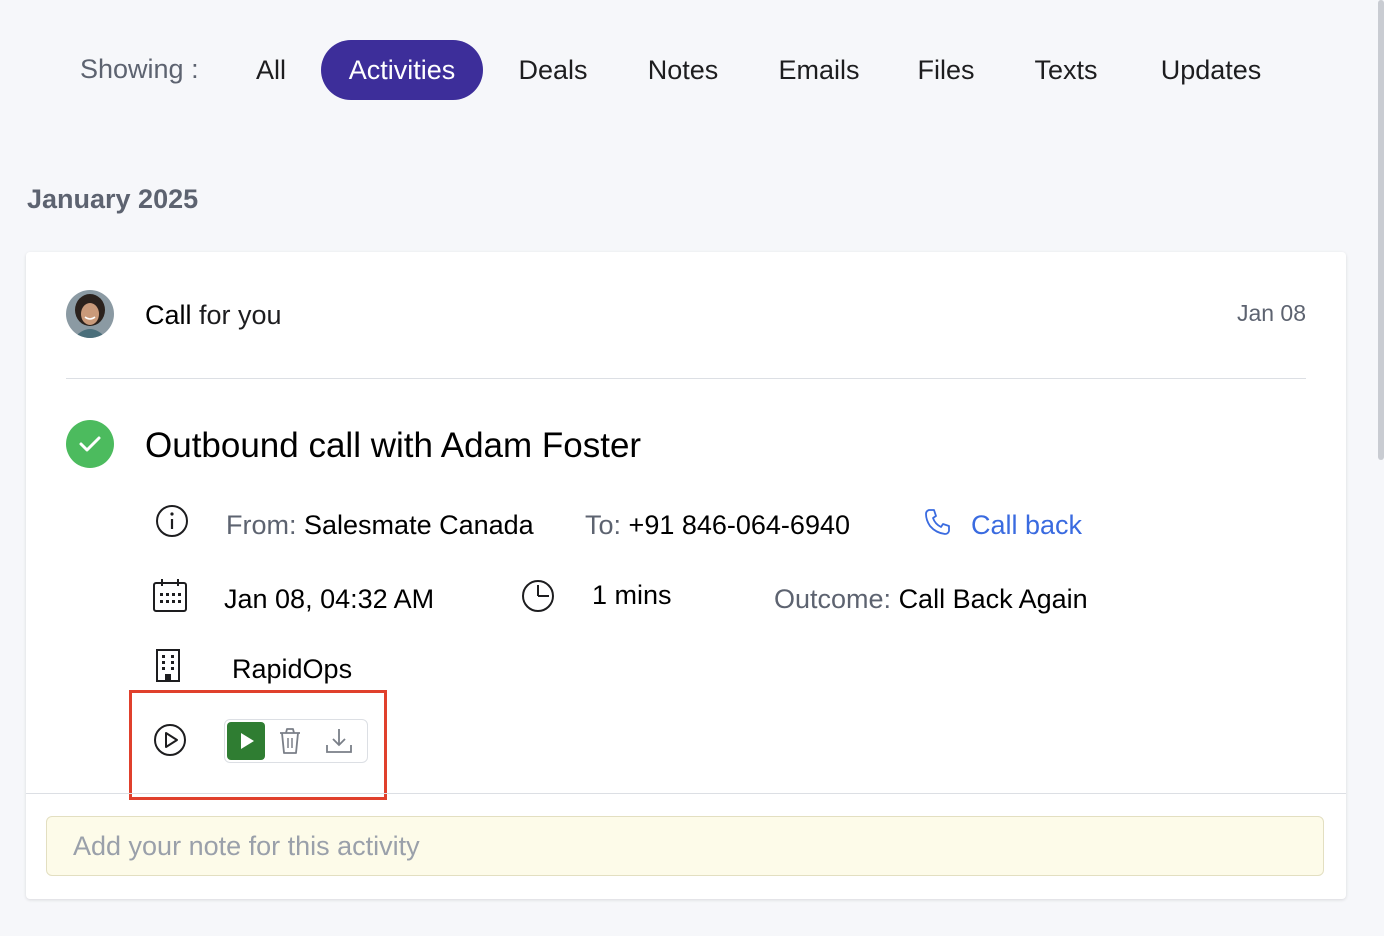 This screenshot has width=1384, height=936. Describe the element at coordinates (685, 846) in the screenshot. I see `note-input` at that location.